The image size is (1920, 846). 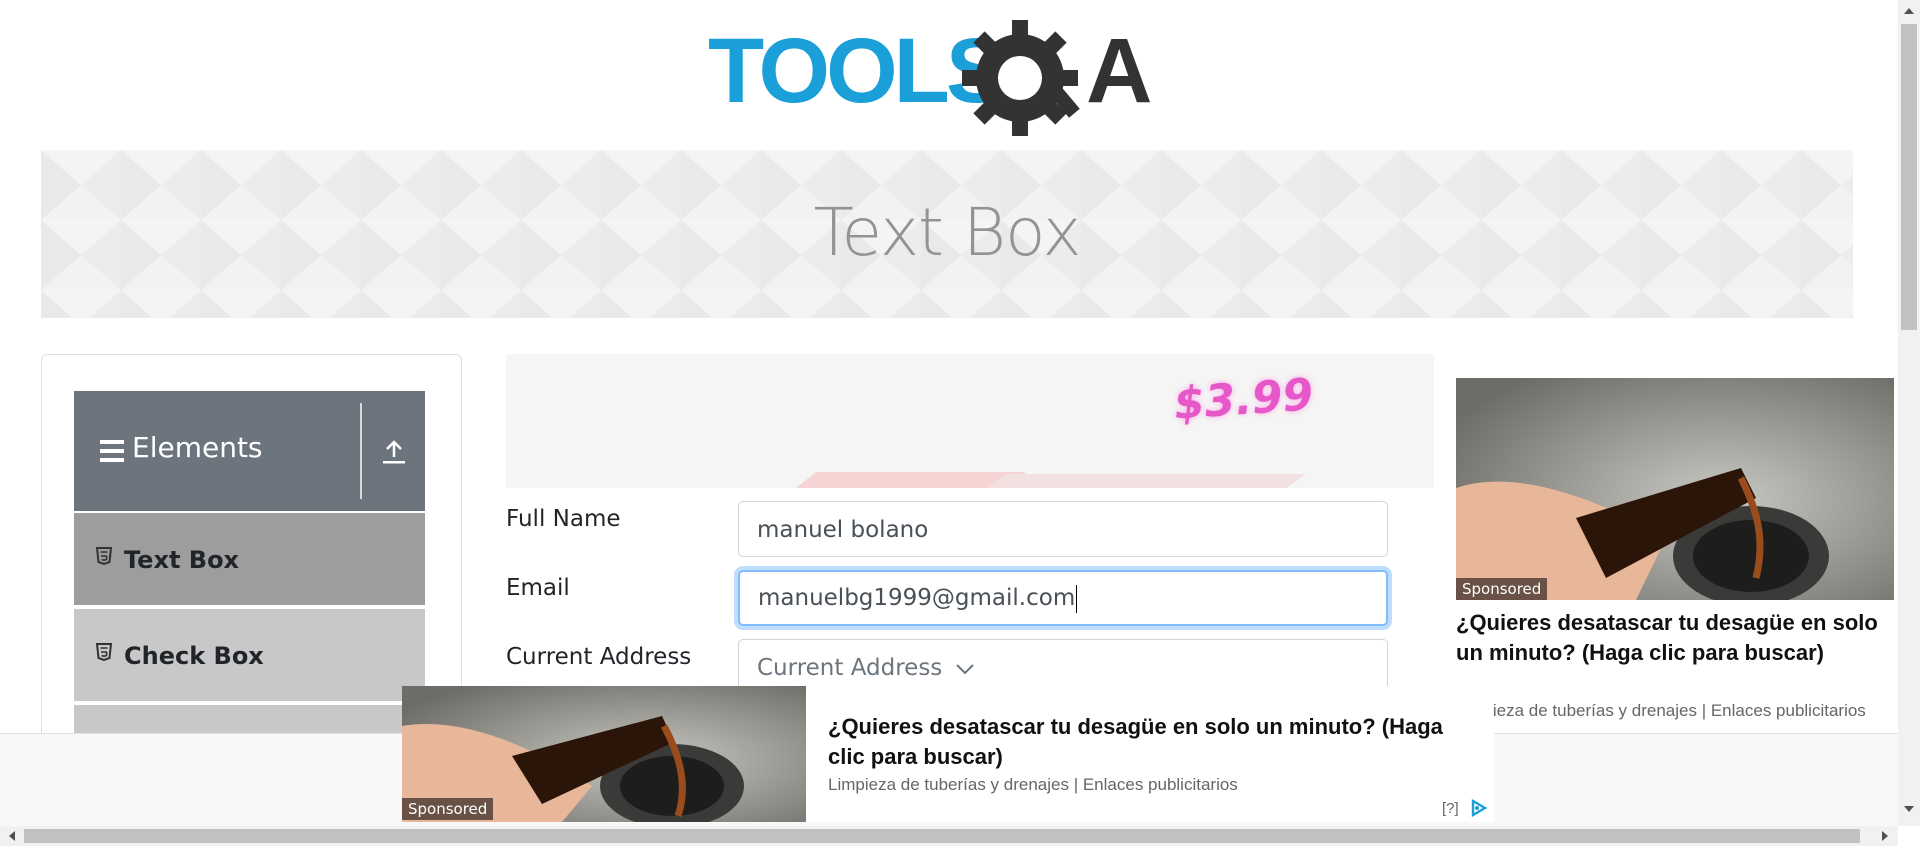 What do you see at coordinates (1021, 78) in the screenshot?
I see `gear-icon` at bounding box center [1021, 78].